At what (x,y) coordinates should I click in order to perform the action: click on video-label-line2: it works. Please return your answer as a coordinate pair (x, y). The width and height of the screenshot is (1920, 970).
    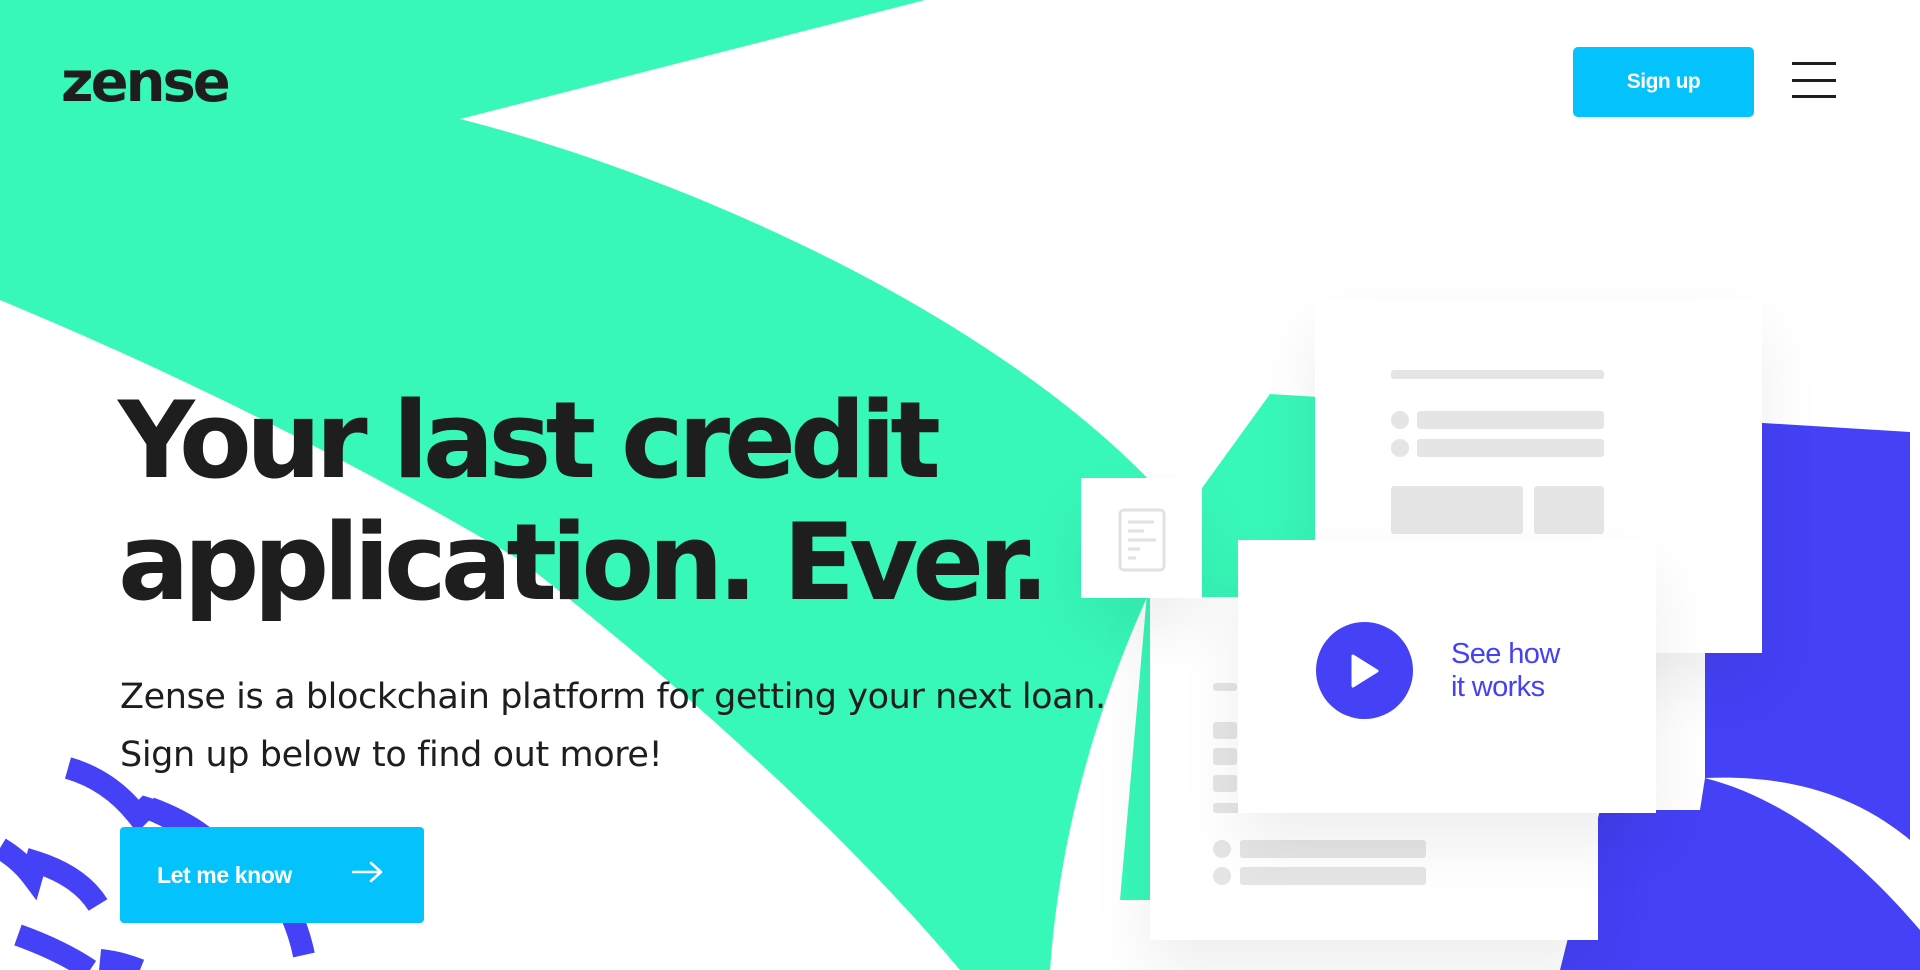
    Looking at the image, I should click on (1498, 686).